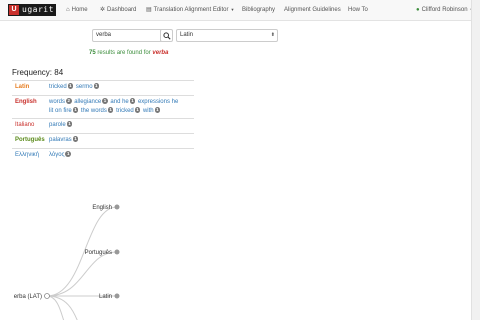 This screenshot has height=320, width=480. I want to click on results-term: verba, so click(160, 53).